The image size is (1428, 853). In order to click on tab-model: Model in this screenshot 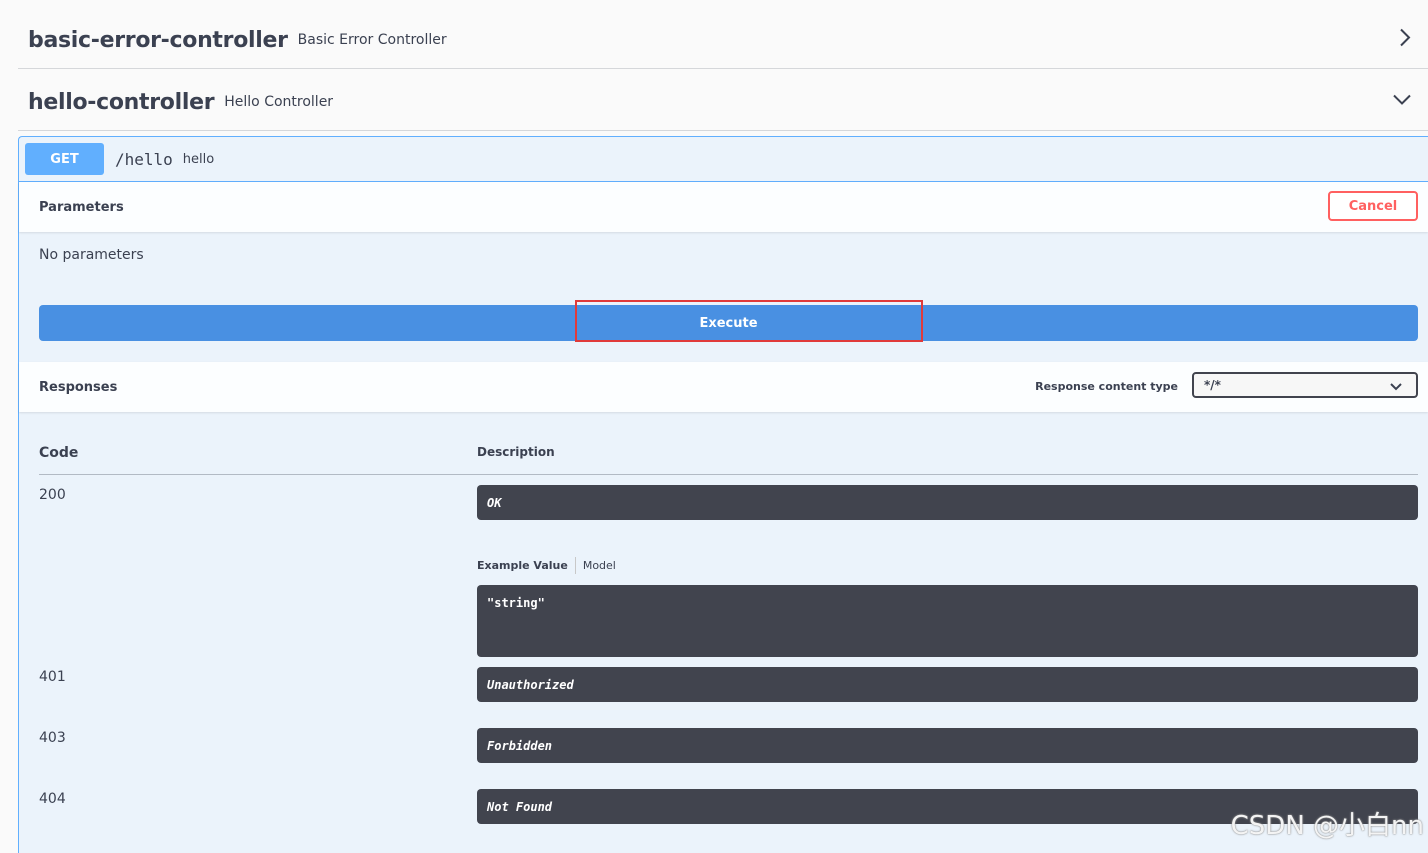, I will do `click(596, 565)`.